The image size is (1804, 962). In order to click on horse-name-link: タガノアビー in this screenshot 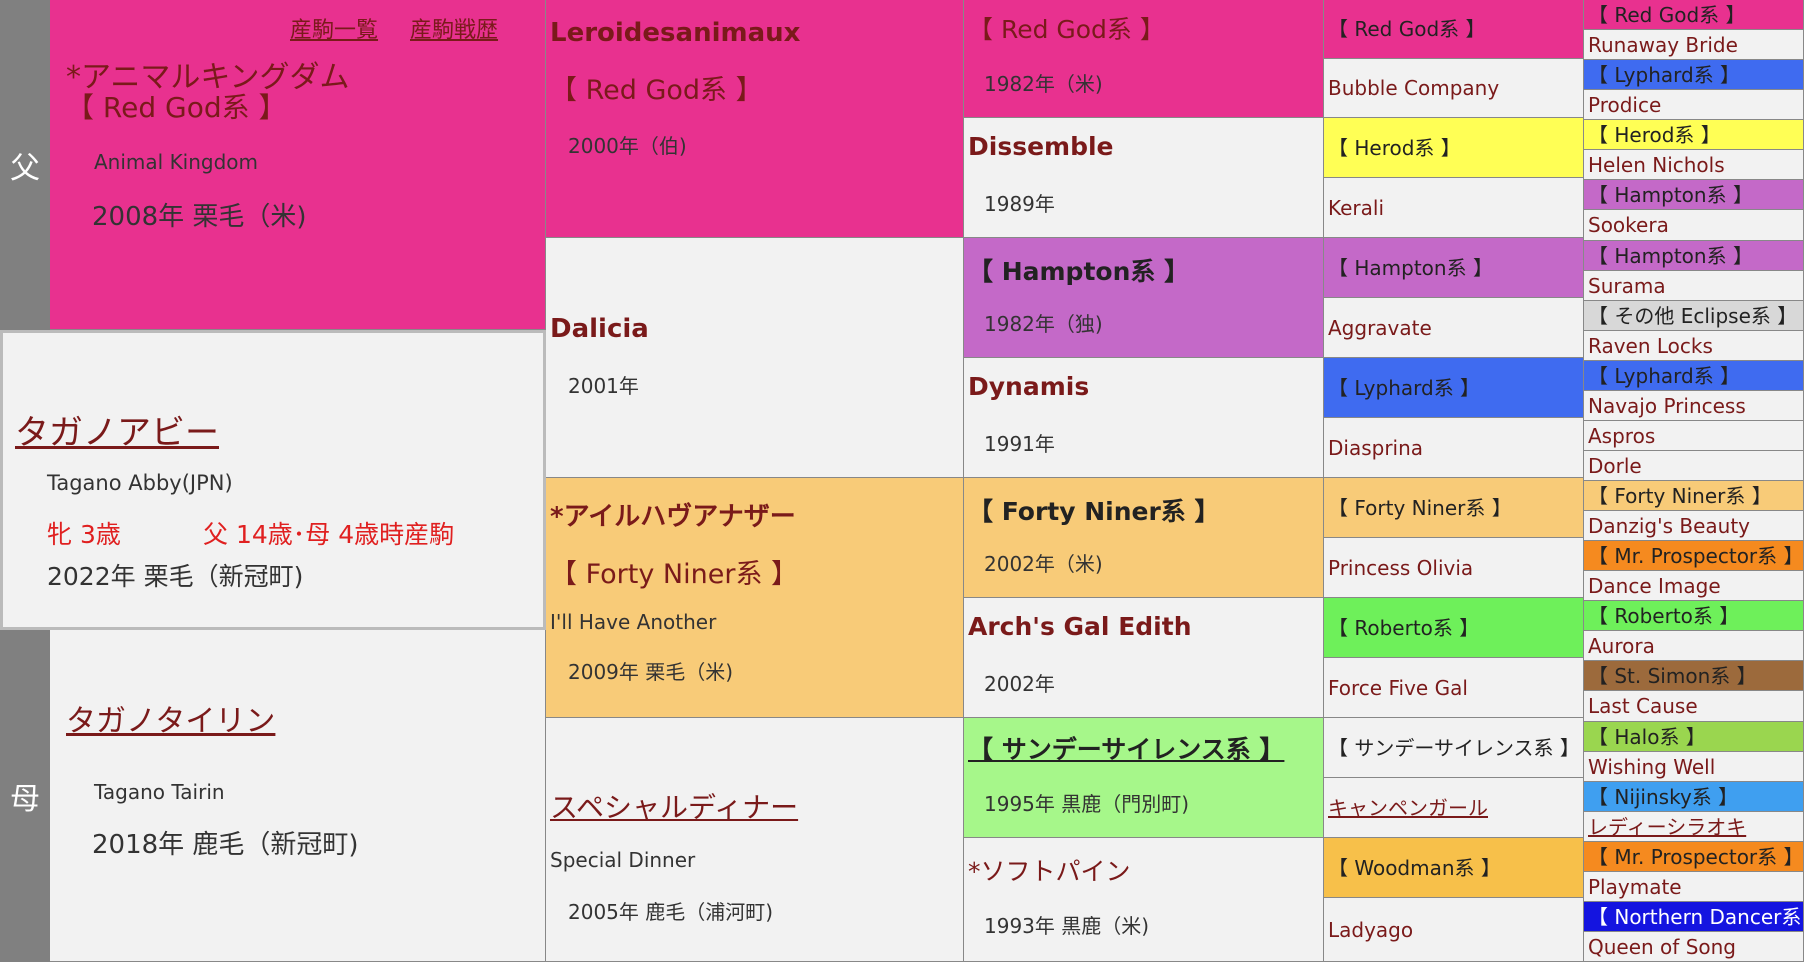, I will do `click(117, 429)`.